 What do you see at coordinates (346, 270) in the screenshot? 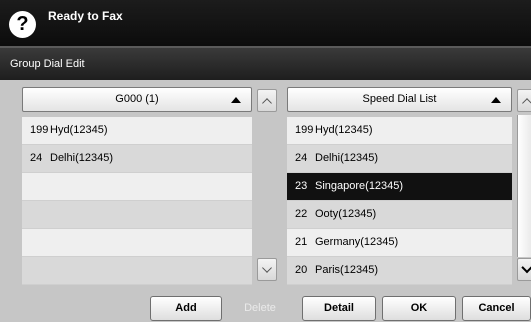
I see `list-item-name: Paris(12345)` at bounding box center [346, 270].